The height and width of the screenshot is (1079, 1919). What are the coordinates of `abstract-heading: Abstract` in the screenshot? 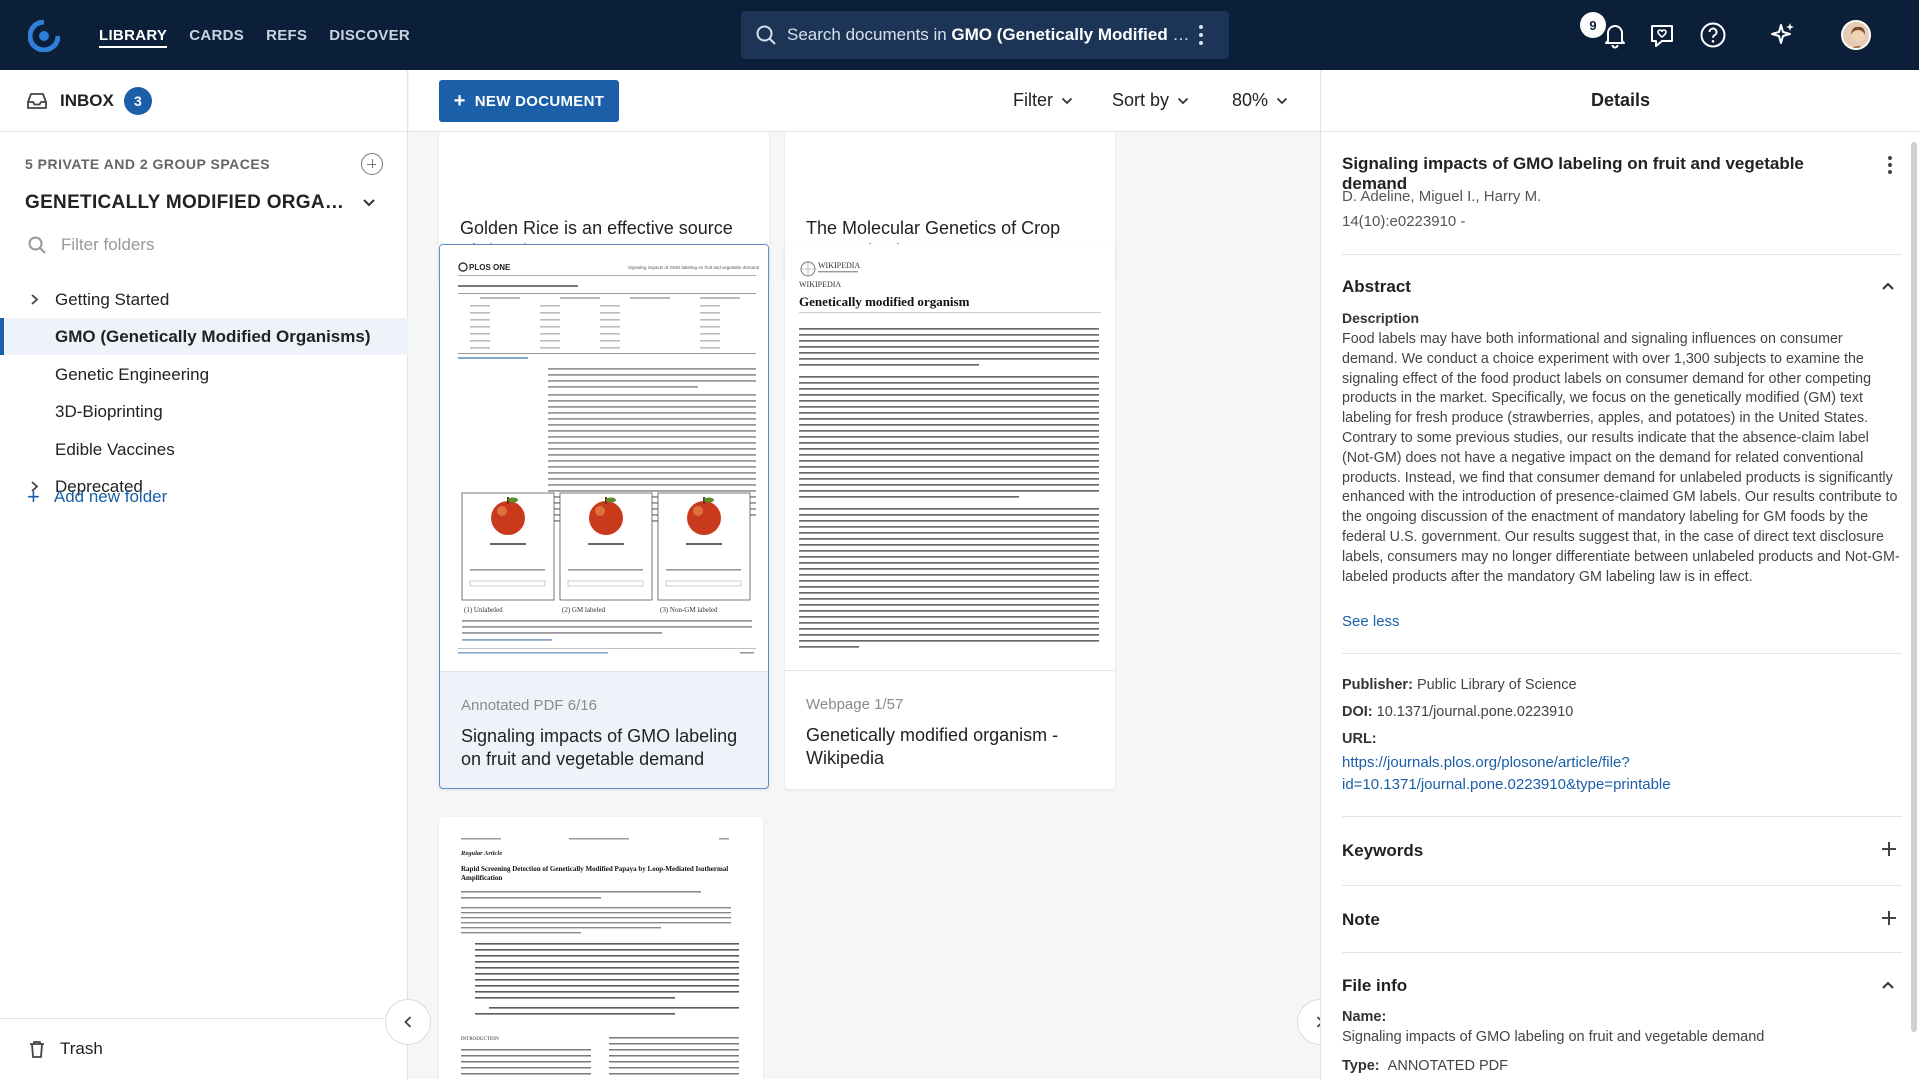 It's located at (1376, 287).